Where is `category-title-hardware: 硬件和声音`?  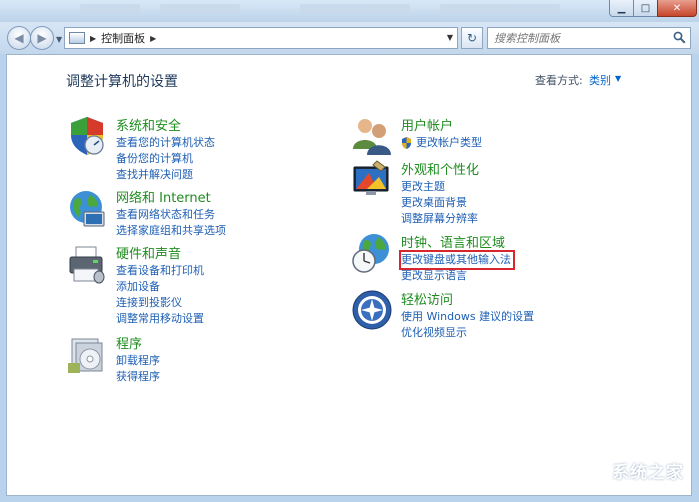 category-title-hardware: 硬件和声音 is located at coordinates (148, 252).